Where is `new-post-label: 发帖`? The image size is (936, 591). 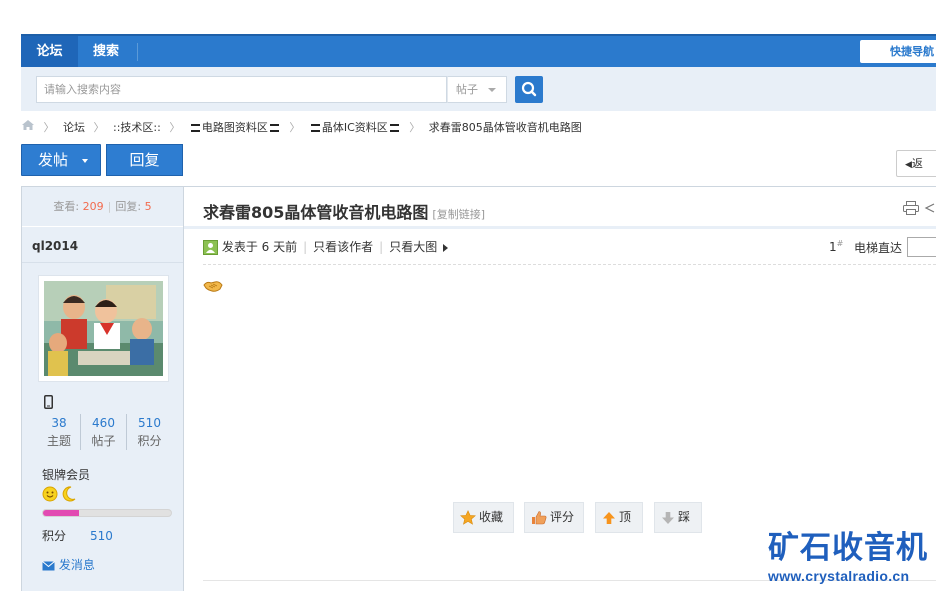
new-post-label: 发帖 is located at coordinates (53, 160).